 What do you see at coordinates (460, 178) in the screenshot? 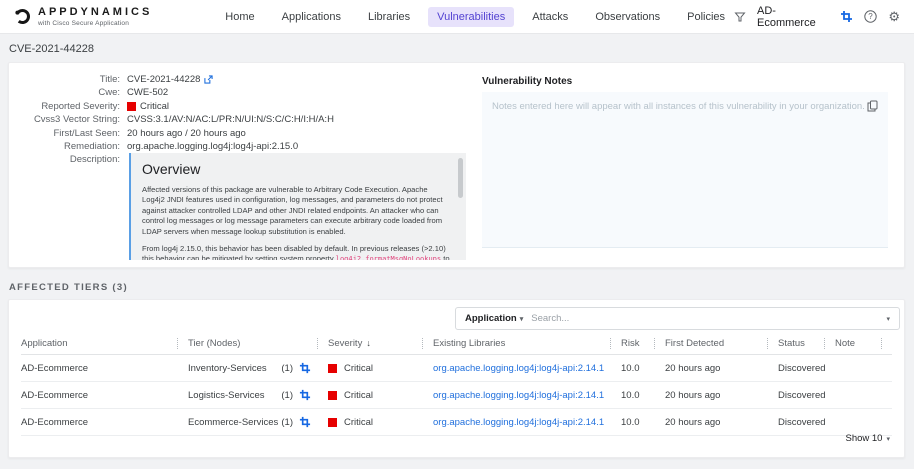
I see `scrollbar-thumb` at bounding box center [460, 178].